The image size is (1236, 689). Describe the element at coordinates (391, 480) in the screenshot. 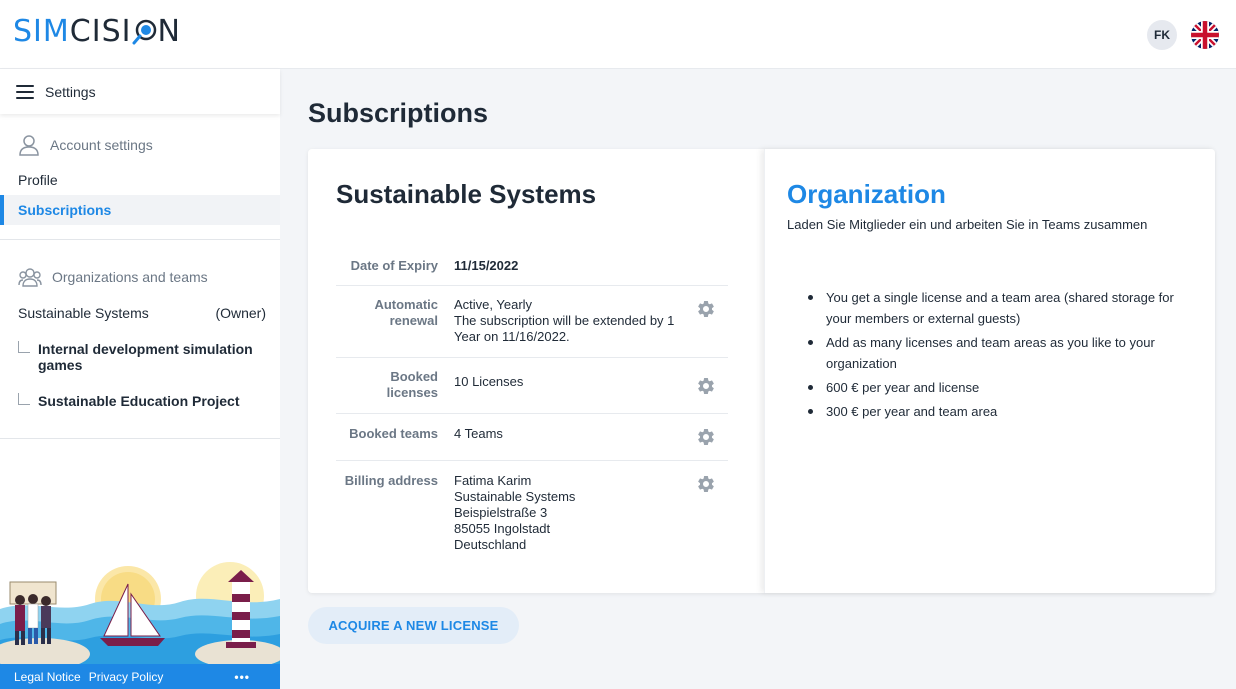

I see `row-label: Billing address` at that location.